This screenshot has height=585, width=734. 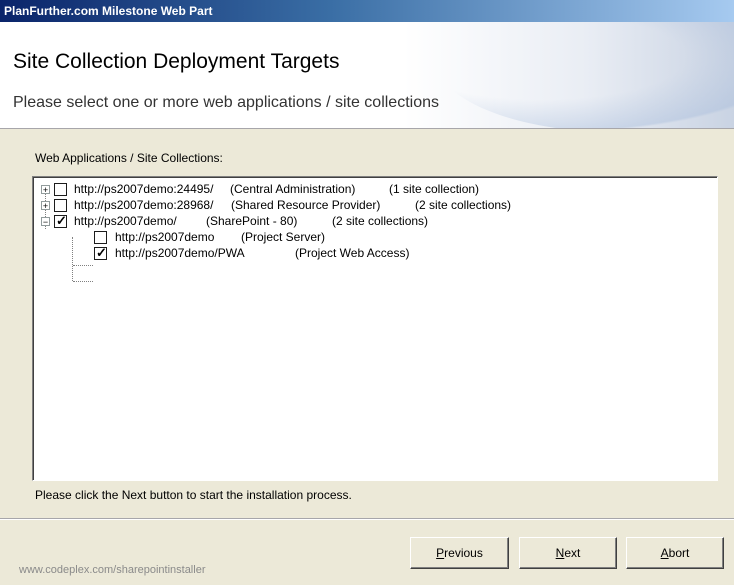 What do you see at coordinates (293, 189) in the screenshot?
I see `node-name: (Central Administration)` at bounding box center [293, 189].